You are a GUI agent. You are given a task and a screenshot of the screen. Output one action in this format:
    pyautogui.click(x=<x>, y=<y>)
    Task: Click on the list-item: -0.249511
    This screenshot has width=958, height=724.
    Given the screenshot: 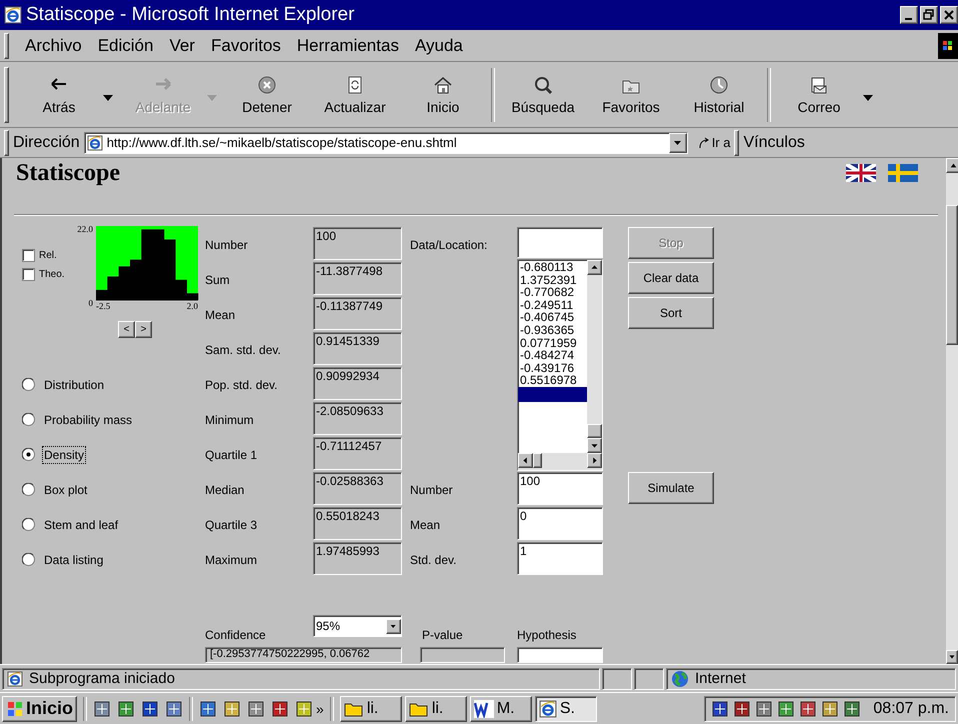 What is the action you would take?
    pyautogui.click(x=553, y=305)
    